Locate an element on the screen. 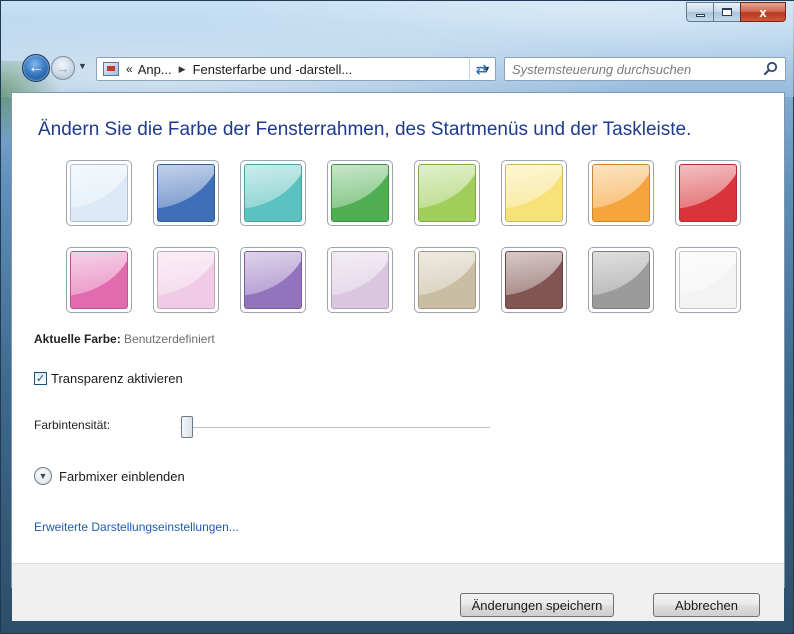 The height and width of the screenshot is (634, 794). search-icon is located at coordinates (771, 69).